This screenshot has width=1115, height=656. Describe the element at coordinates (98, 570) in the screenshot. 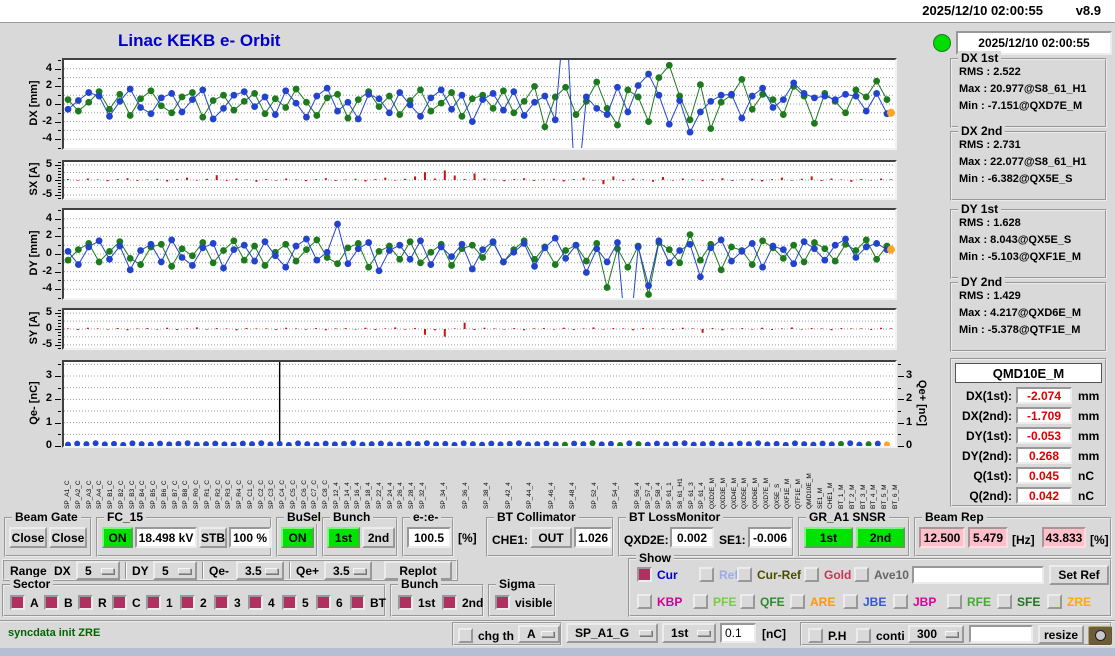

I see `range-dx-select: 5` at that location.